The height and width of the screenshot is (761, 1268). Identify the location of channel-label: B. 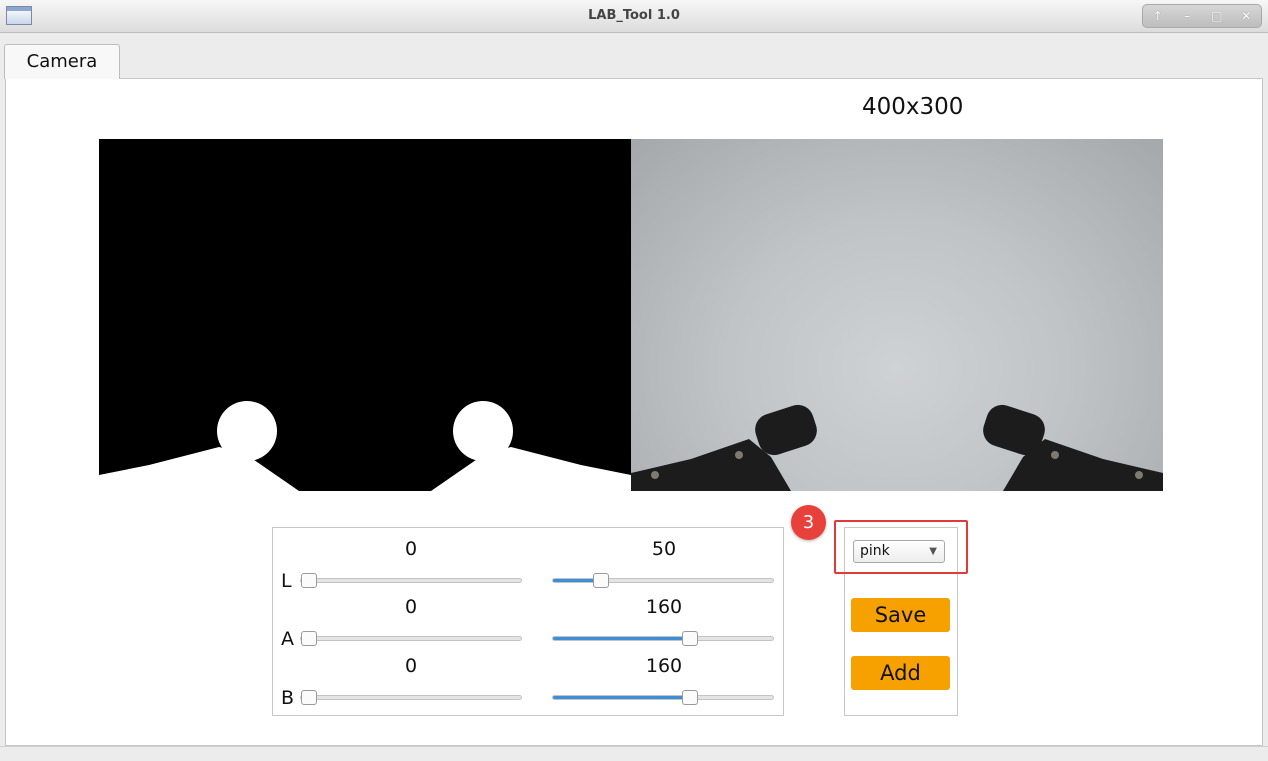
(288, 698).